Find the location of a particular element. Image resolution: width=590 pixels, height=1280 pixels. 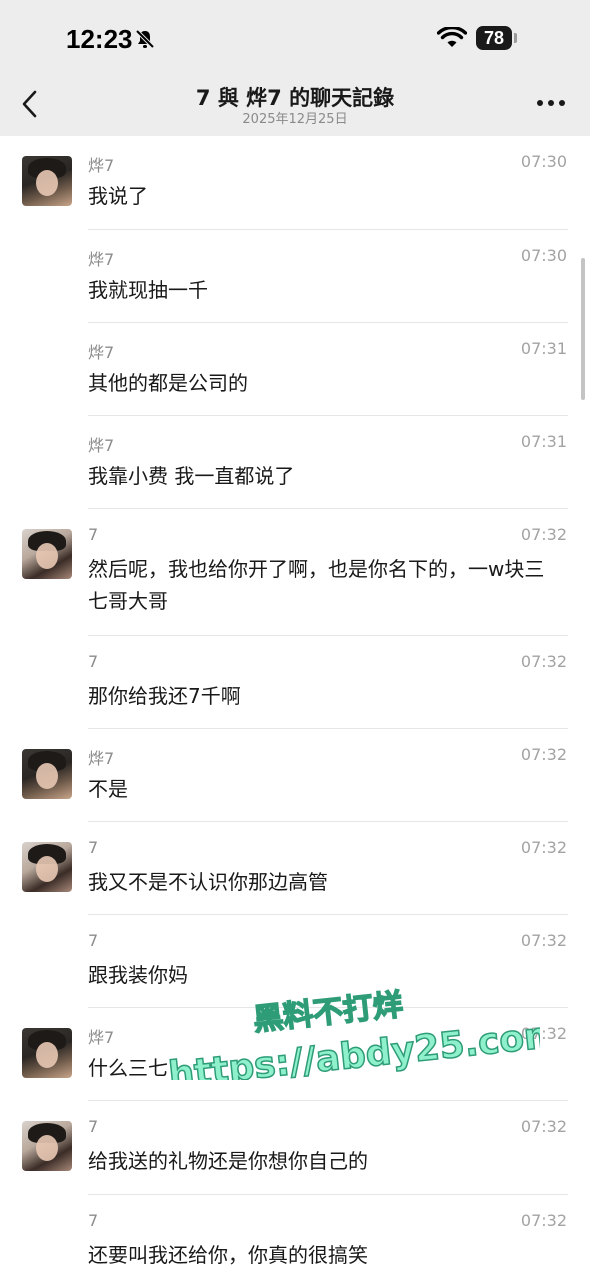

bell-muted-icon is located at coordinates (145, 39).